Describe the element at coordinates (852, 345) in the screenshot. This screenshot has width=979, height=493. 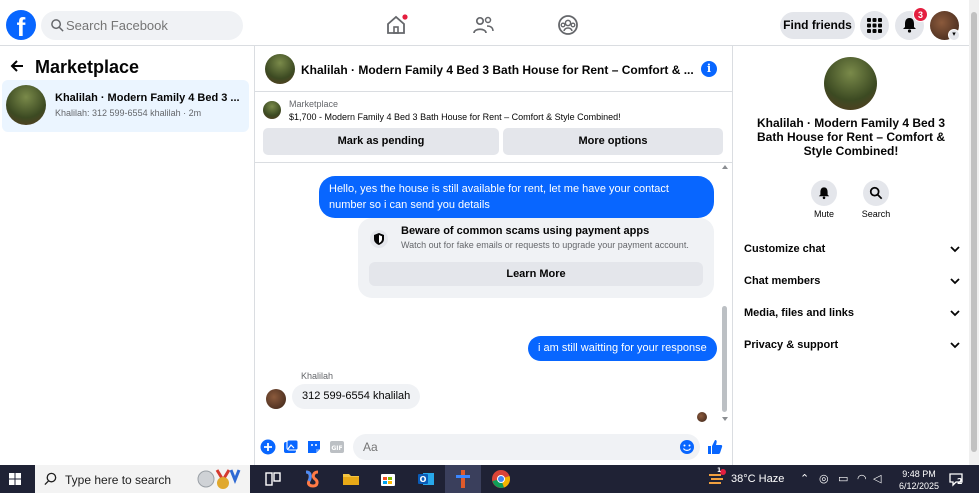
I see `privacy-support-section: Privacy & support` at that location.